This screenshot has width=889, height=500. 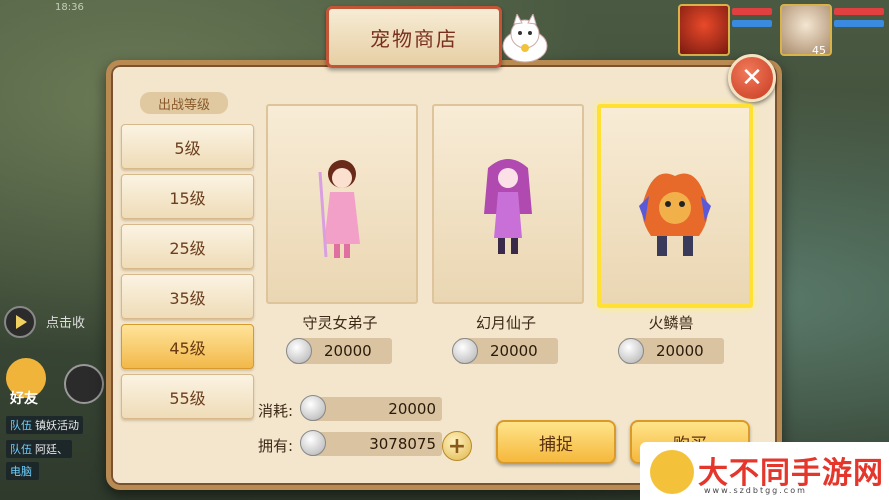 I want to click on pet-name-3: 火鳞兽, so click(x=671, y=323).